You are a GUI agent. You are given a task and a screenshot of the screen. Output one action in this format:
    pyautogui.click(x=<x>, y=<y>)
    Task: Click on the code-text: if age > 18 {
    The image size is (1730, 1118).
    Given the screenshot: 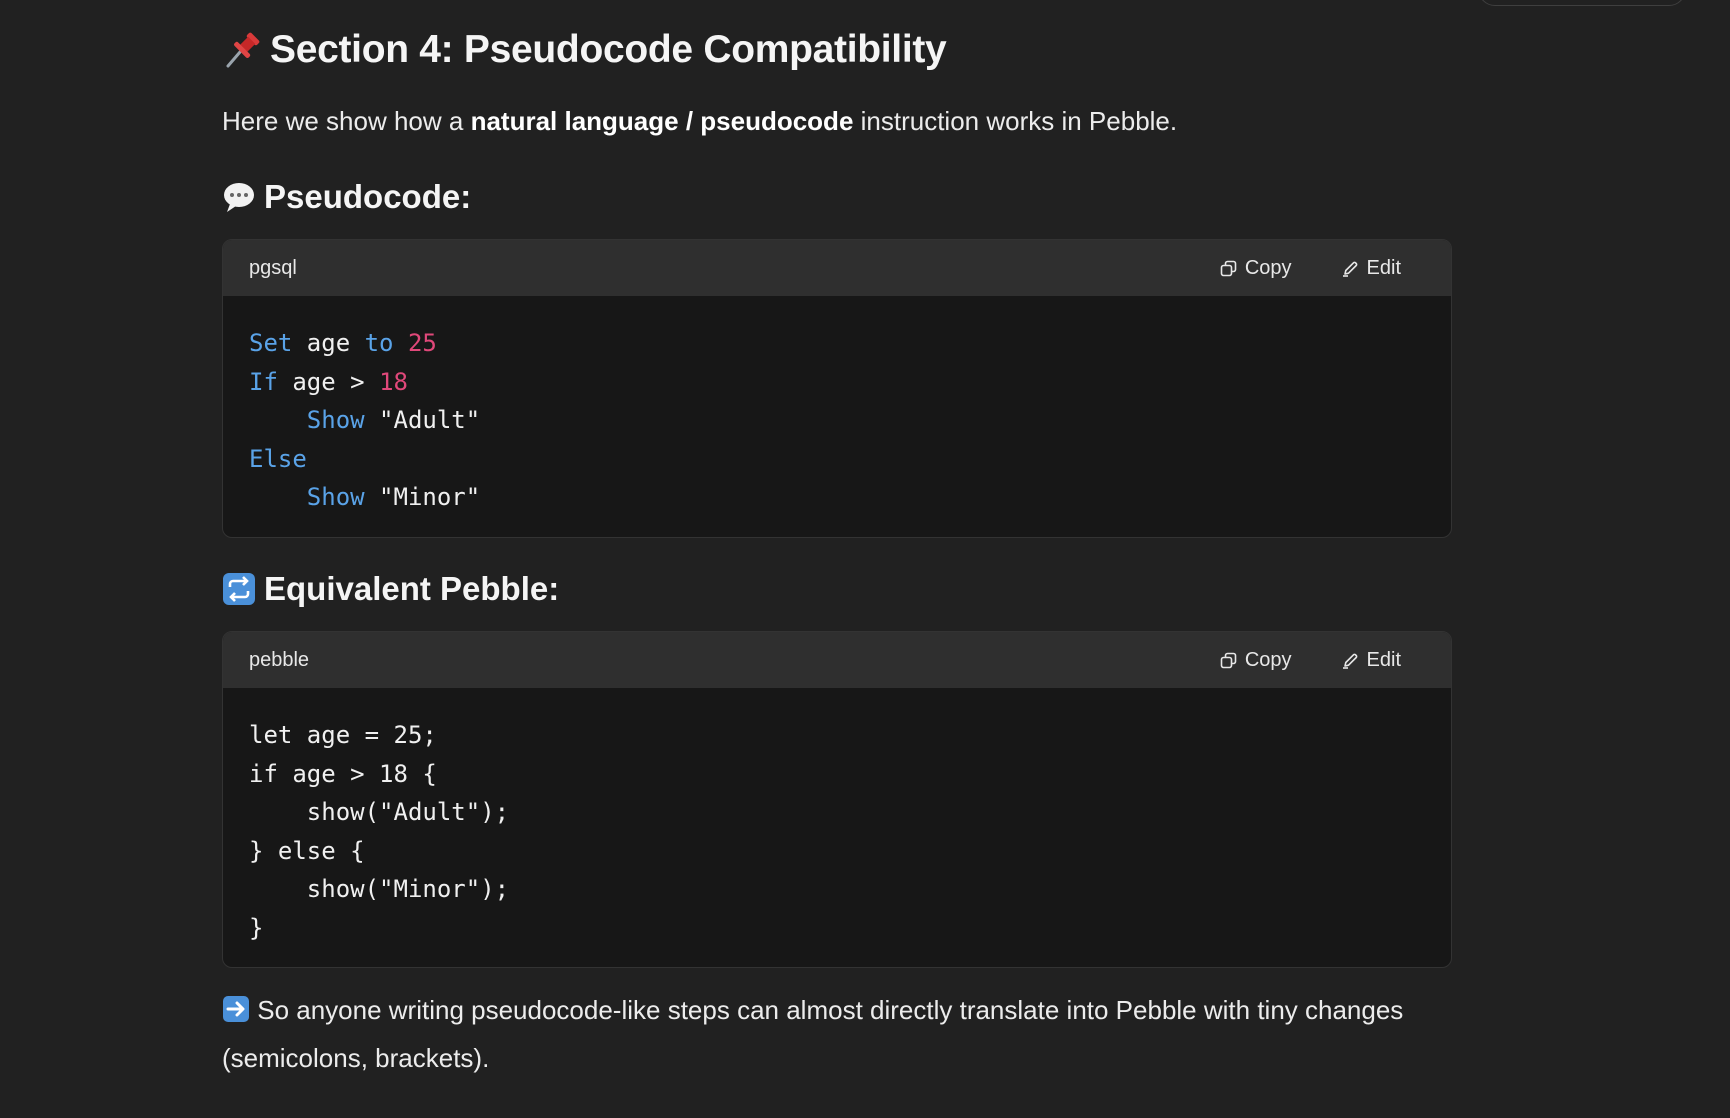 What is the action you would take?
    pyautogui.click(x=343, y=773)
    